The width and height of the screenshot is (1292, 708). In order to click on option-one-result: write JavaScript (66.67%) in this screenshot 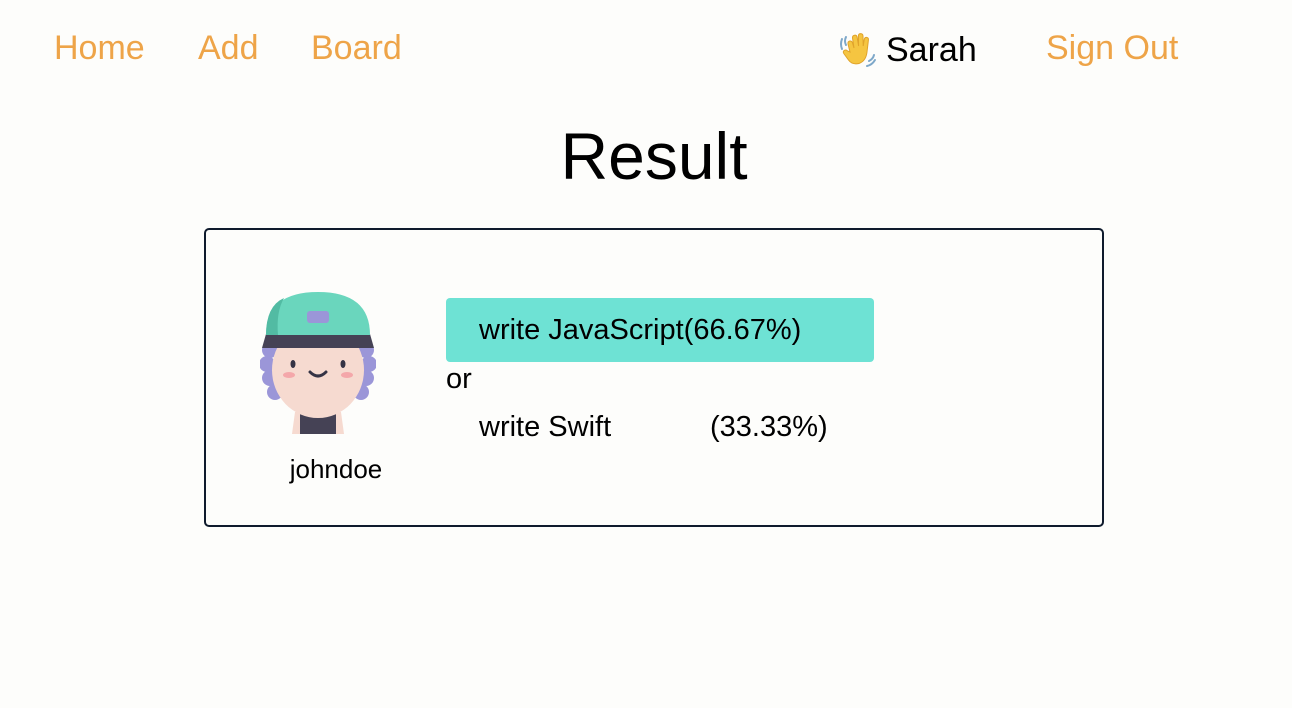, I will do `click(660, 330)`.